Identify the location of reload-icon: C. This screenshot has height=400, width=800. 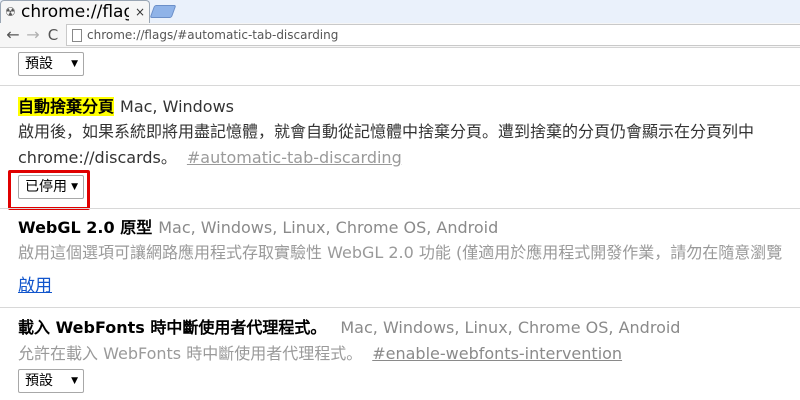
(53, 35).